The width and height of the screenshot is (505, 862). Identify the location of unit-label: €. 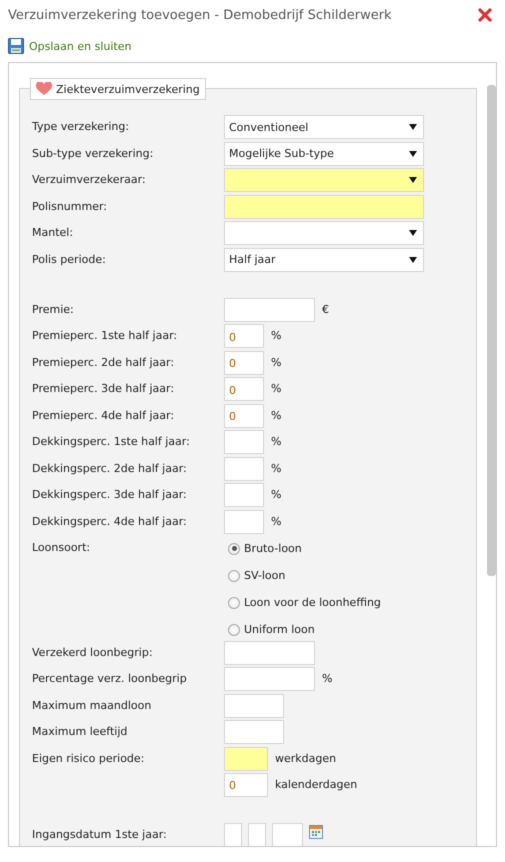
(325, 310).